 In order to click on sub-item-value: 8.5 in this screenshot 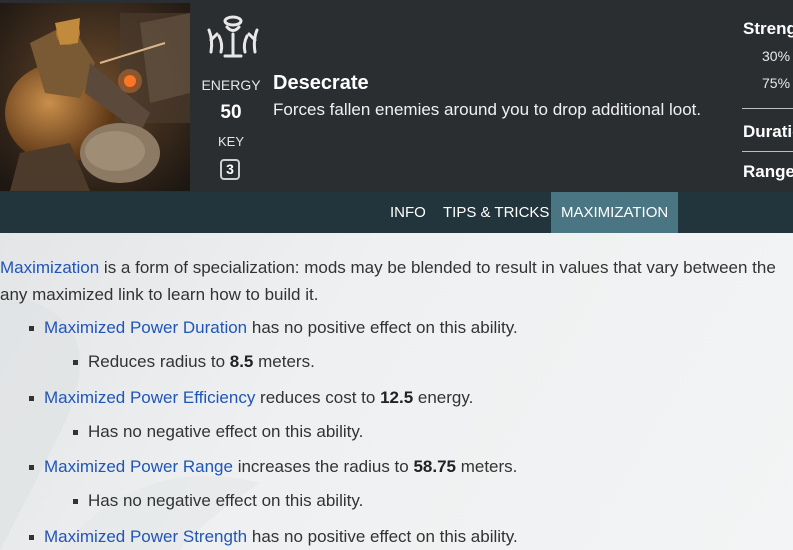, I will do `click(241, 361)`.